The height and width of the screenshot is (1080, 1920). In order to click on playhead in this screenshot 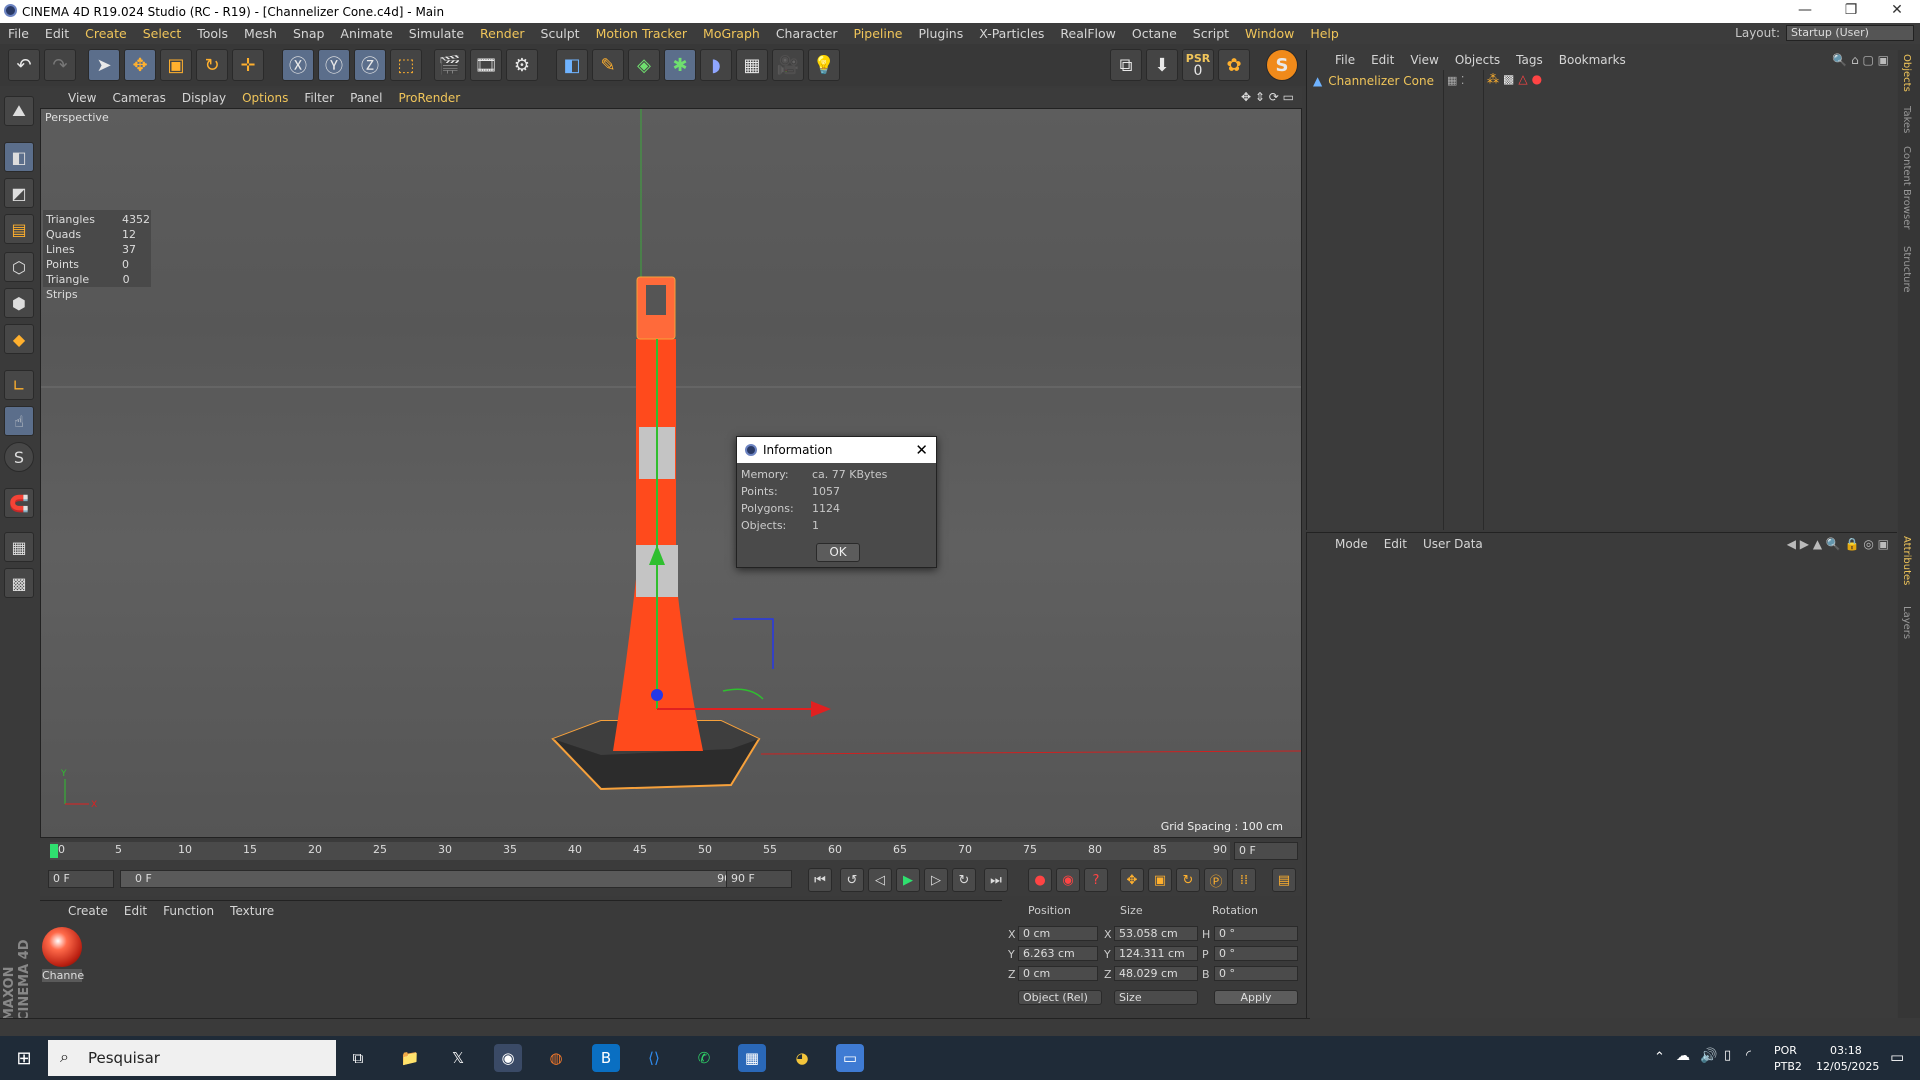, I will do `click(54, 851)`.